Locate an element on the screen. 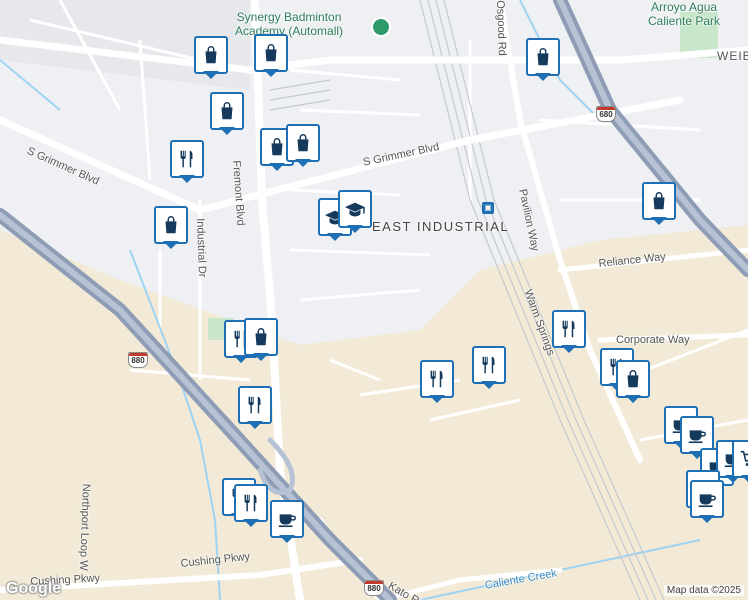 The image size is (748, 600). poi-name-line2: Academy (Automall) is located at coordinates (289, 31).